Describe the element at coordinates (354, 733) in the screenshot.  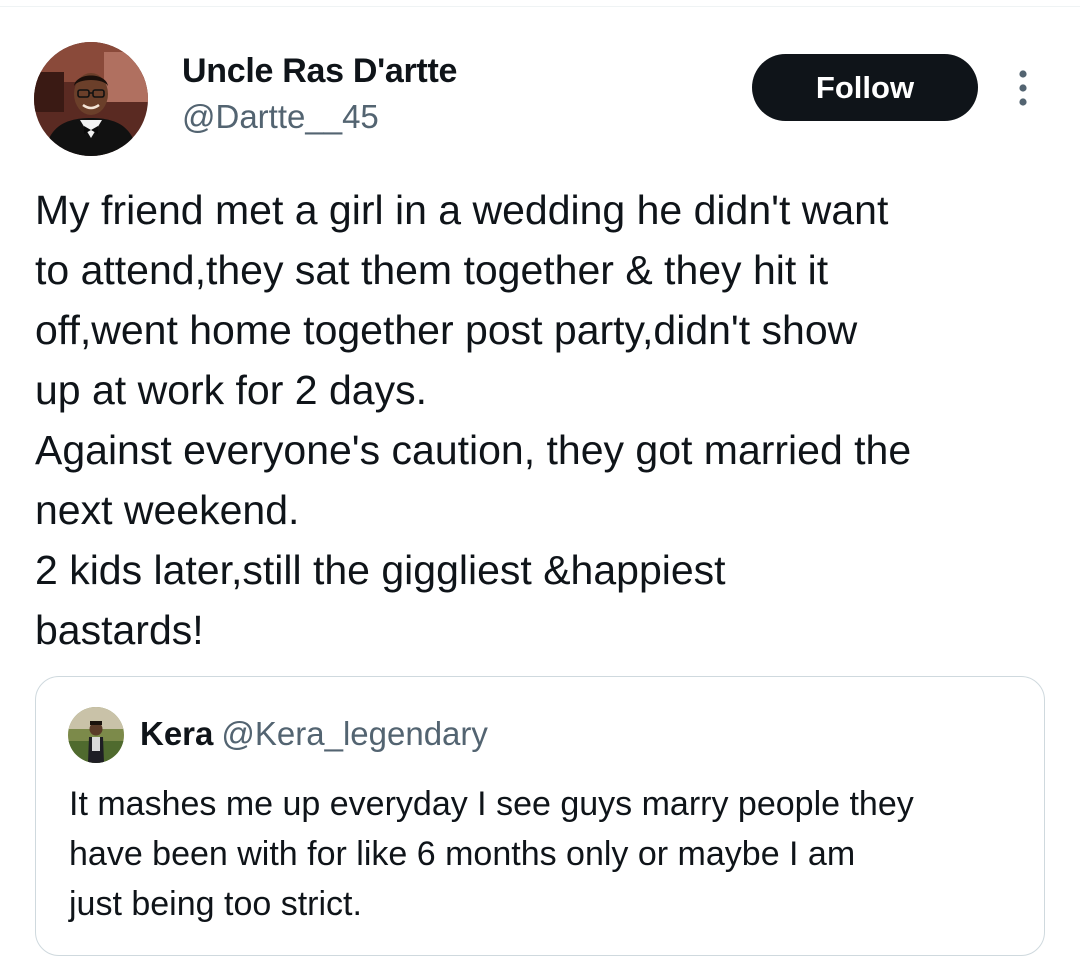
I see `quoted-author-handle: @Kera_legendary` at that location.